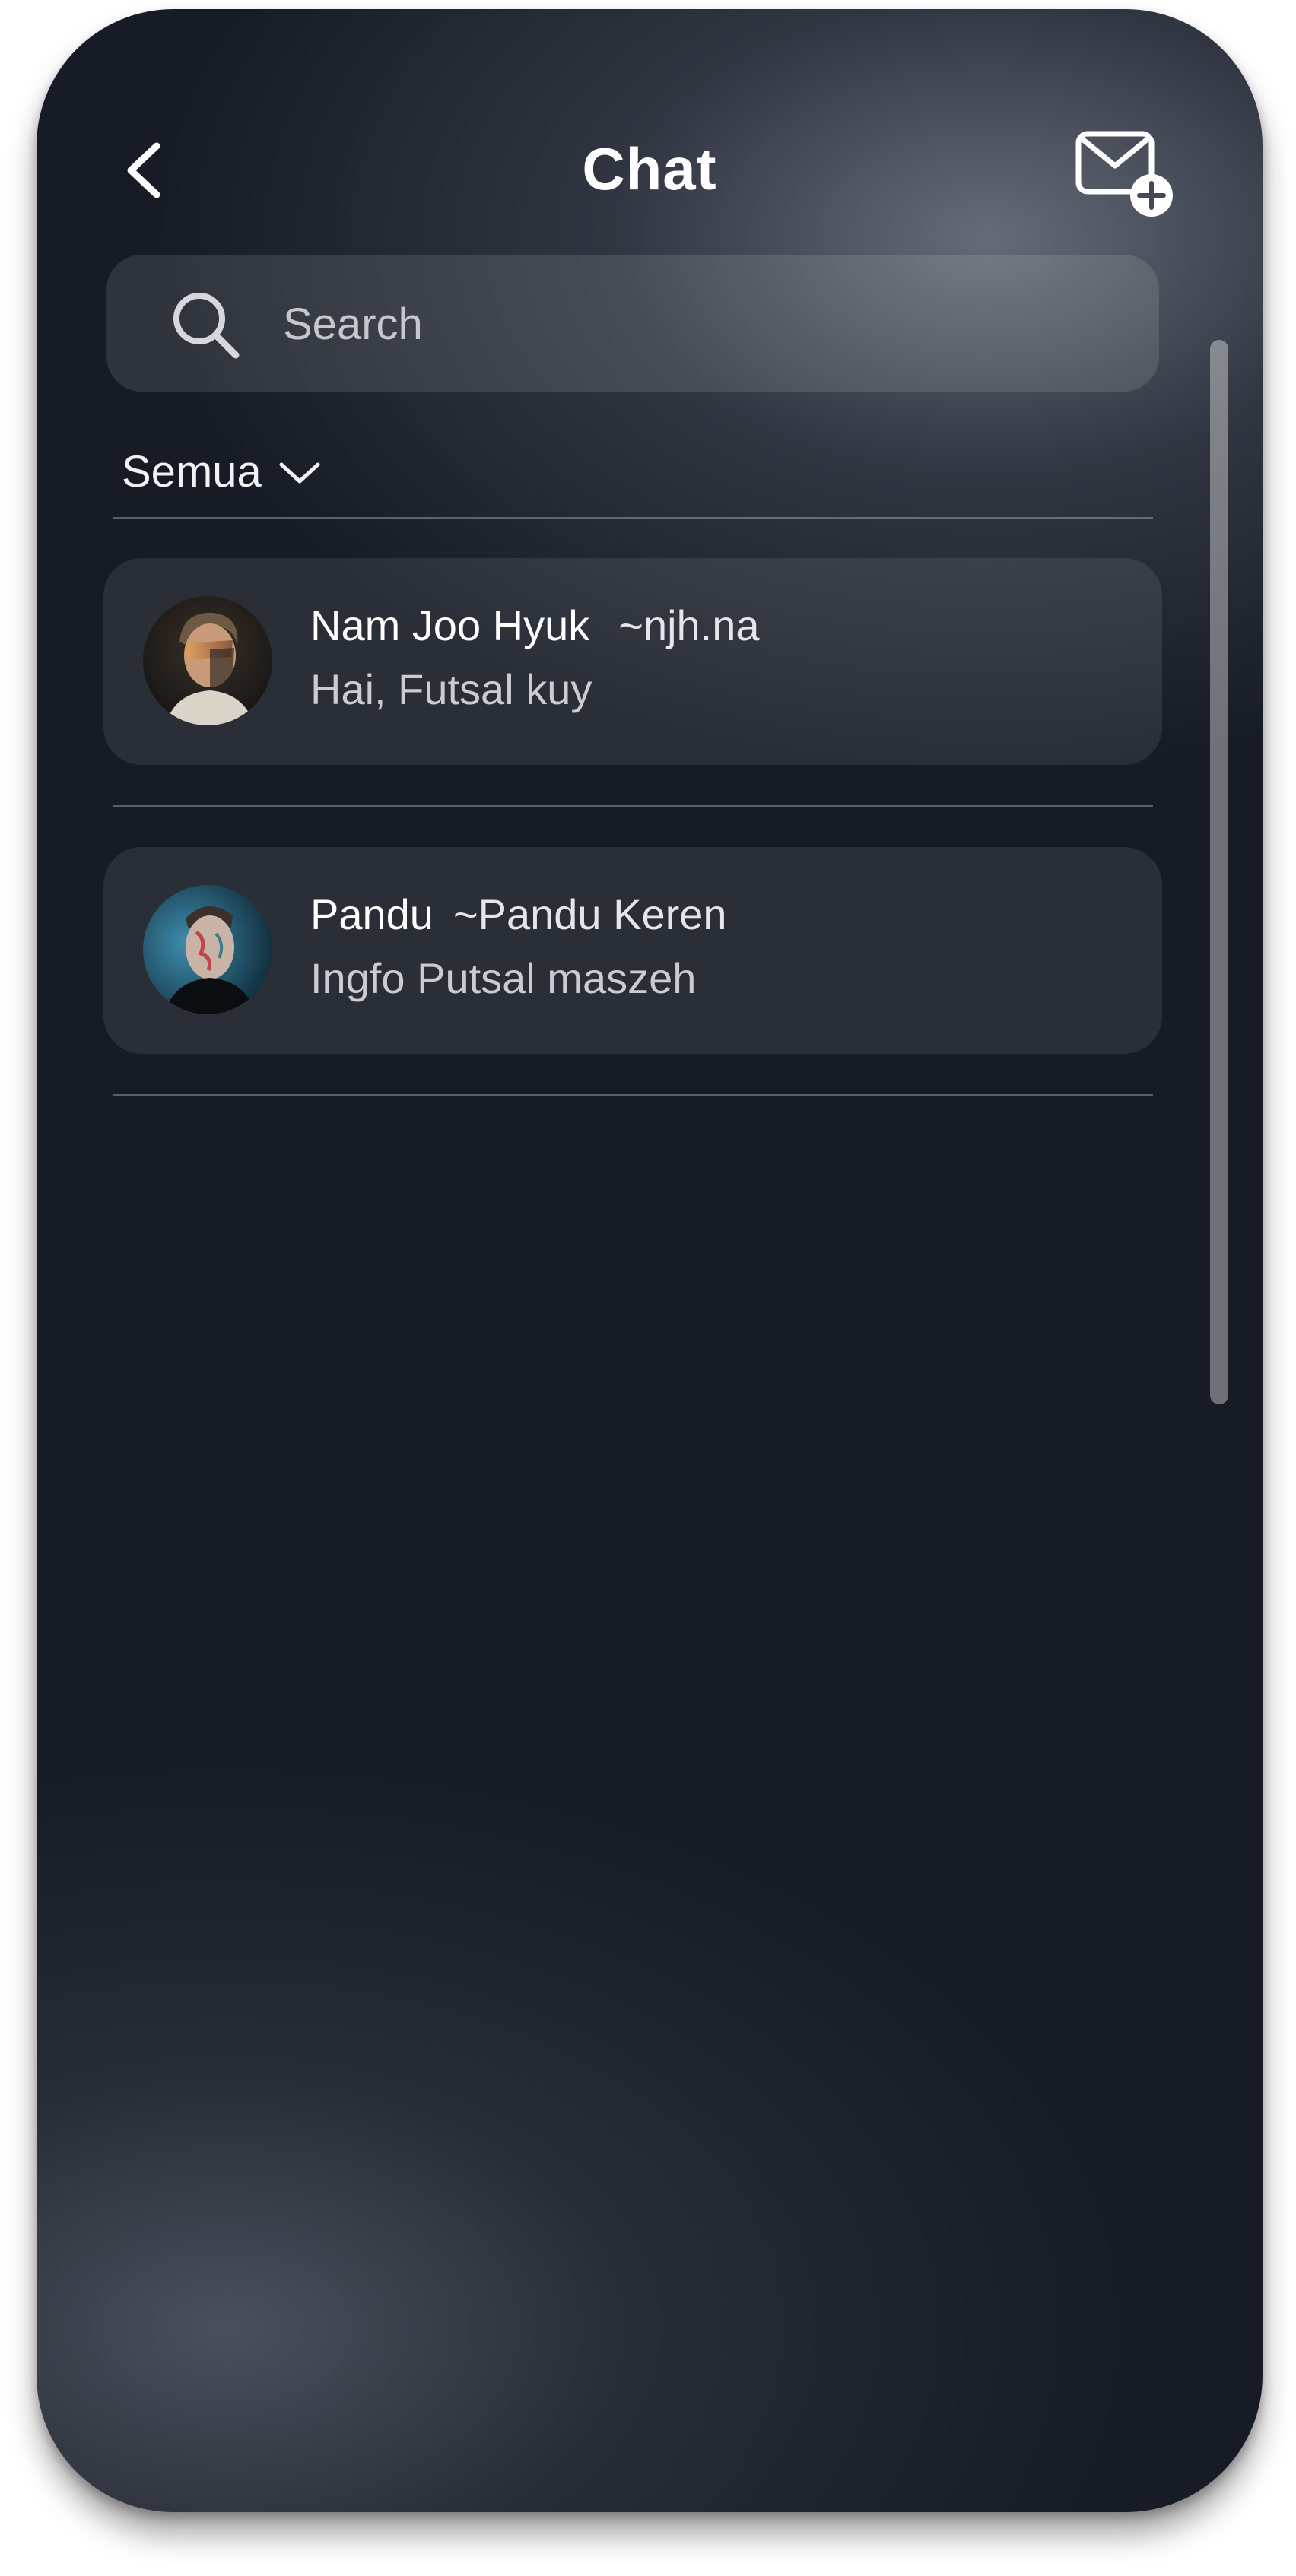  I want to click on chat-title: Nam Joo Hyuk ~njh.na, so click(535, 626).